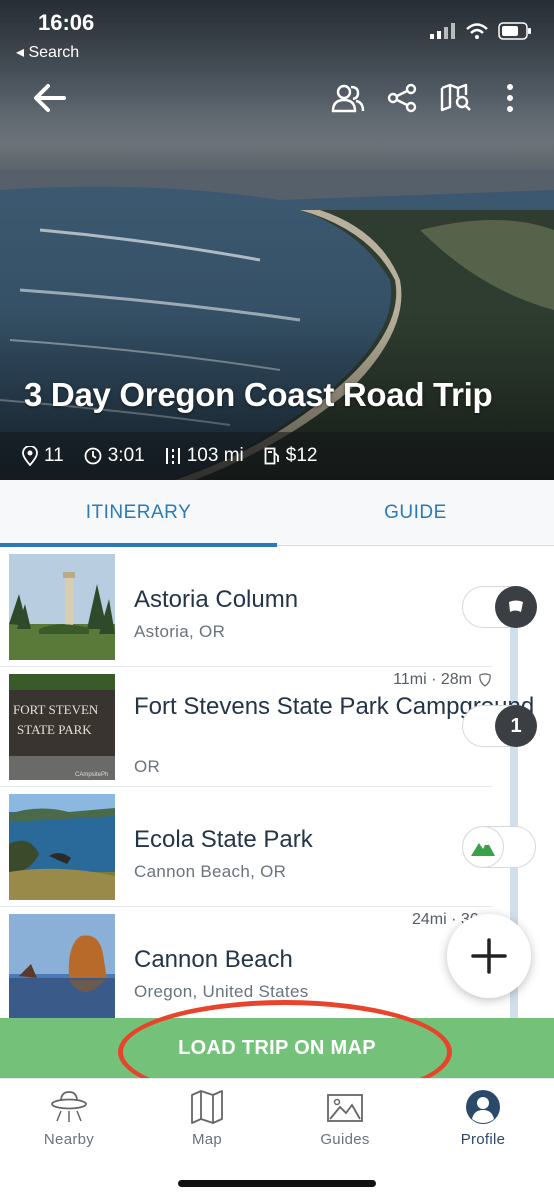 The width and height of the screenshot is (554, 1200). Describe the element at coordinates (43, 456) in the screenshot. I see `stops-stat: 11` at that location.